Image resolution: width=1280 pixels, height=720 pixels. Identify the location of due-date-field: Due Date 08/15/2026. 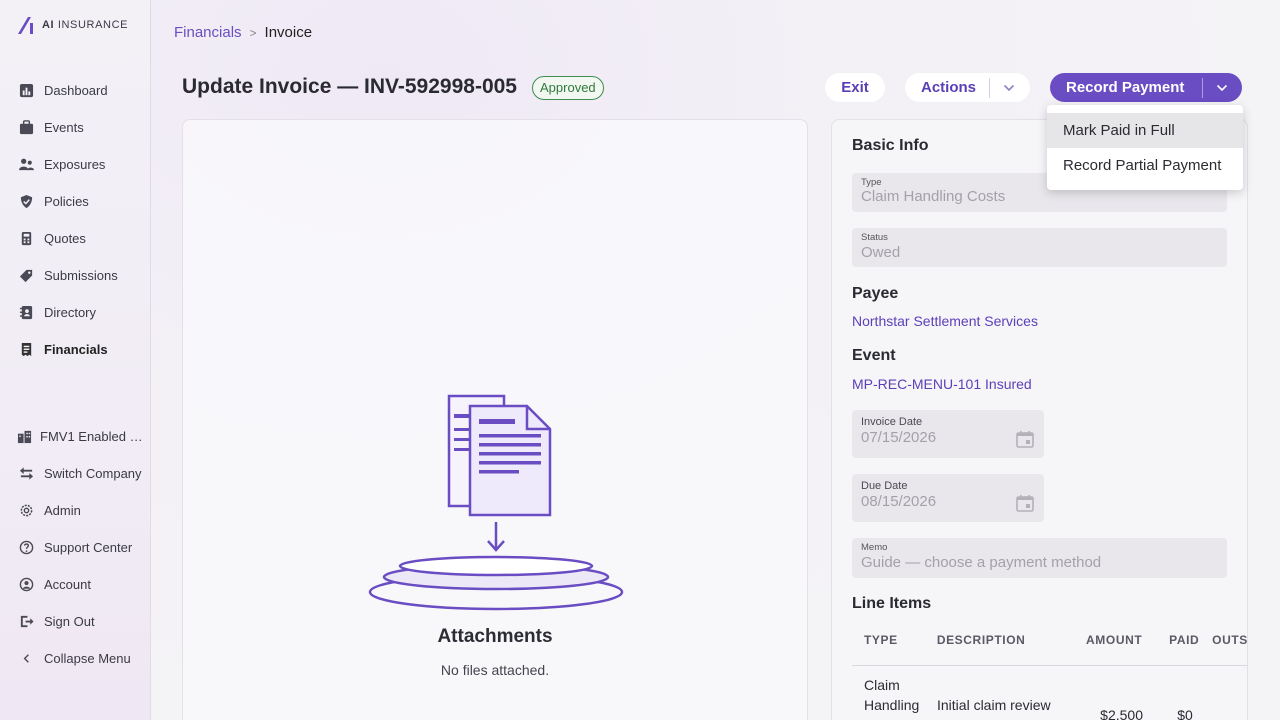
(948, 498).